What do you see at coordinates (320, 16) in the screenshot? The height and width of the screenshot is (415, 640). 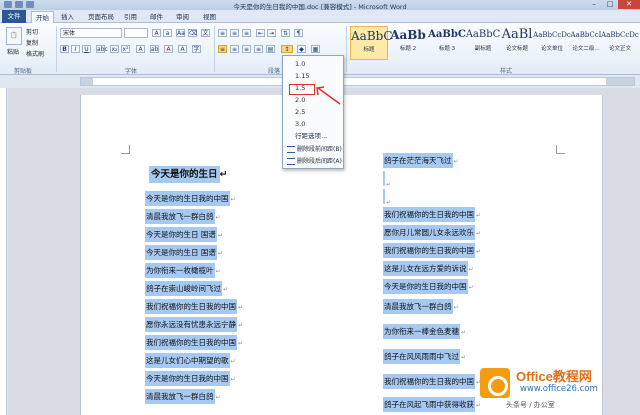 I see `ribbon-tabs: 文件 开始 插入 页面布局 引用 邮件 审阅 视图` at bounding box center [320, 16].